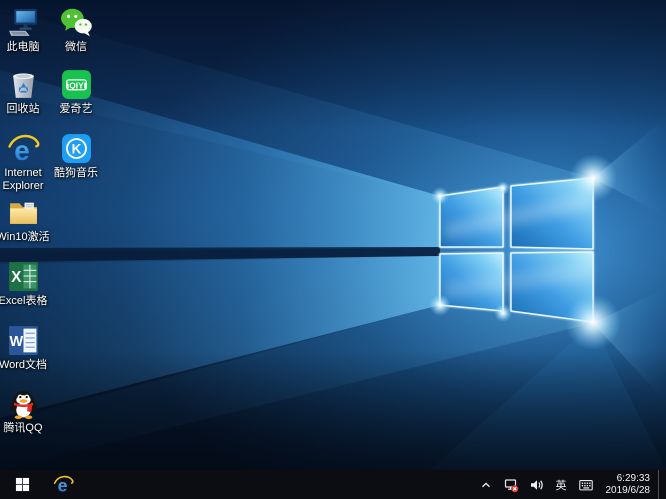 The image size is (666, 499). I want to click on desktop-icon-wechat: 微信, so click(76, 30).